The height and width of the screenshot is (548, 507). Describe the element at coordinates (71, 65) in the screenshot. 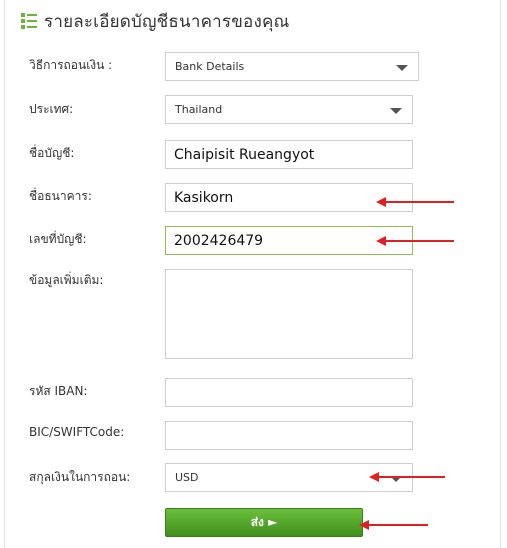

I see `withdraw-method-label: วิธีการถอนเงิน :` at that location.